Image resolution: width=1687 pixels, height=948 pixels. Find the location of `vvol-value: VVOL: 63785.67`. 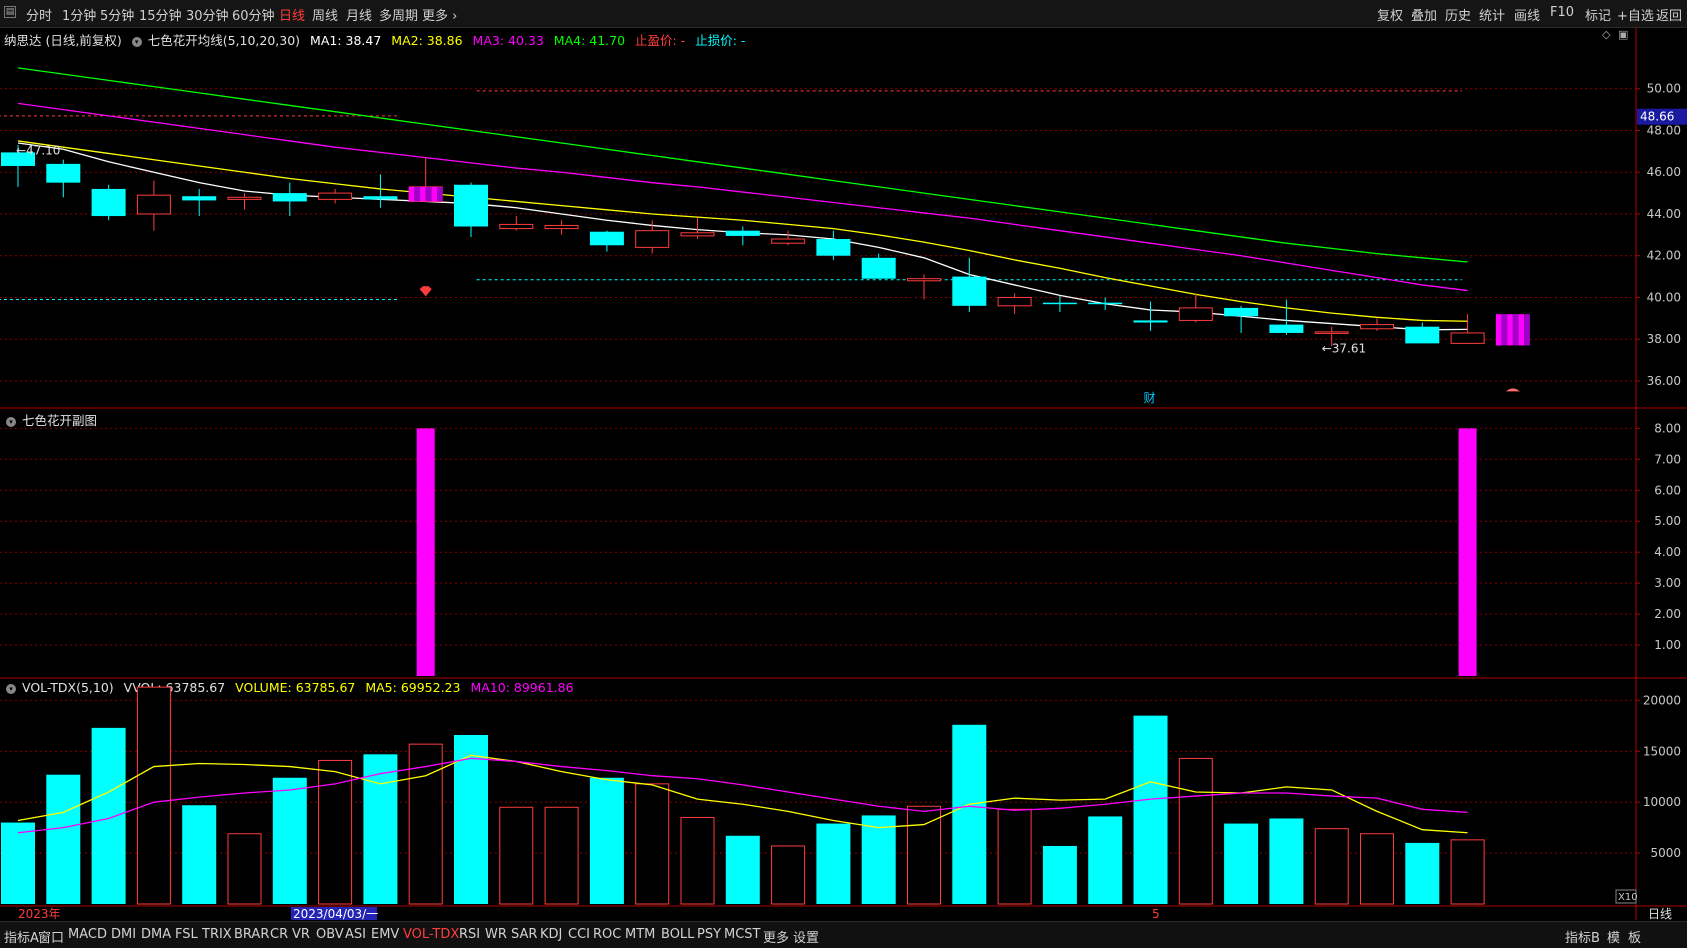

vvol-value: VVOL: 63785.67 is located at coordinates (174, 687).